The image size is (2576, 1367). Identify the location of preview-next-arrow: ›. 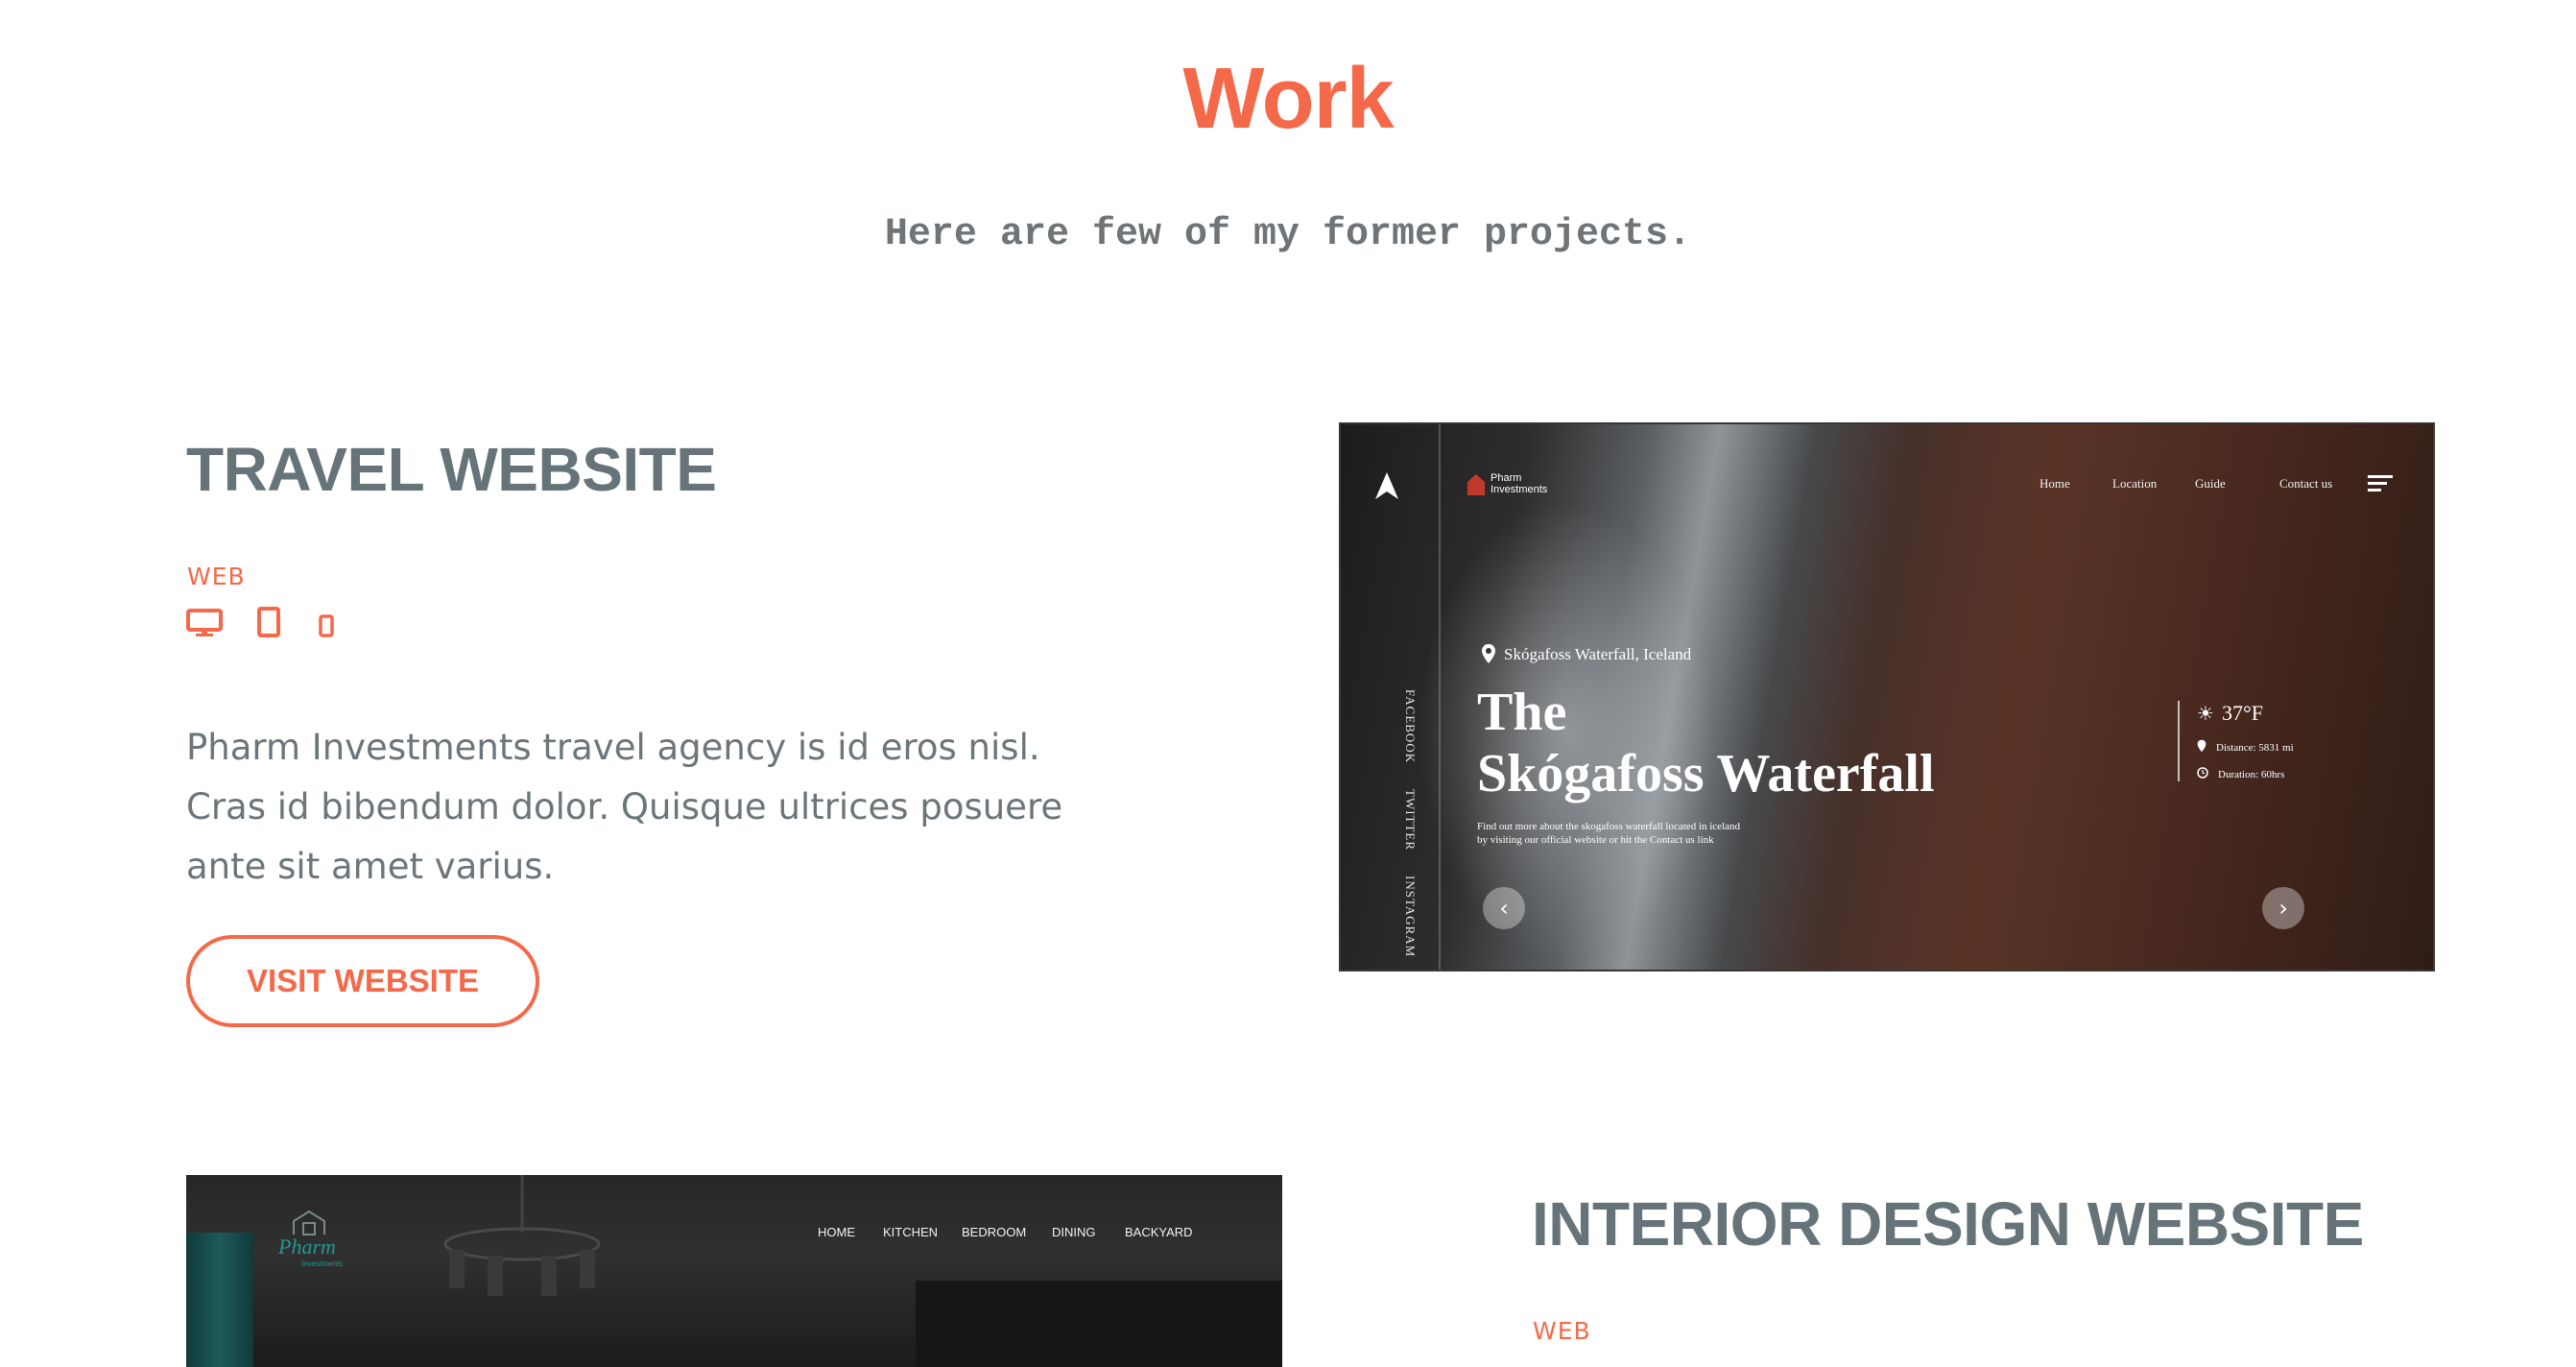
(2283, 908).